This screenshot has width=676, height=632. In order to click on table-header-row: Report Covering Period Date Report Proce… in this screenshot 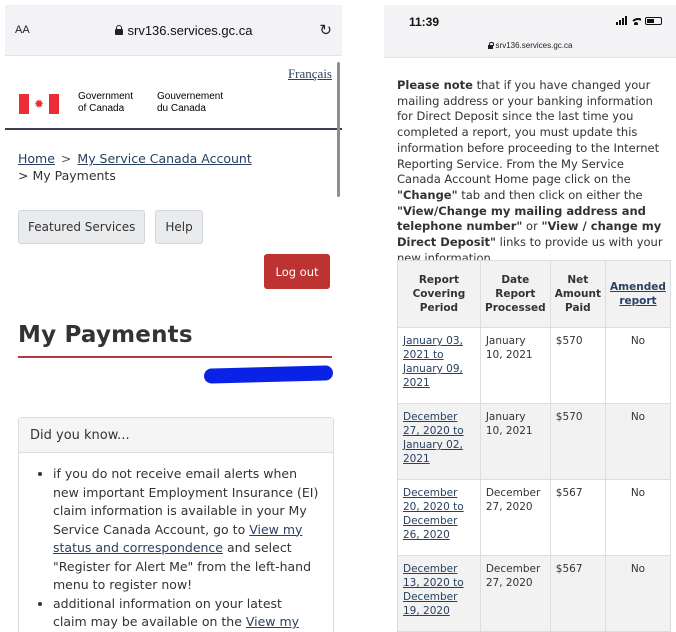, I will do `click(534, 294)`.